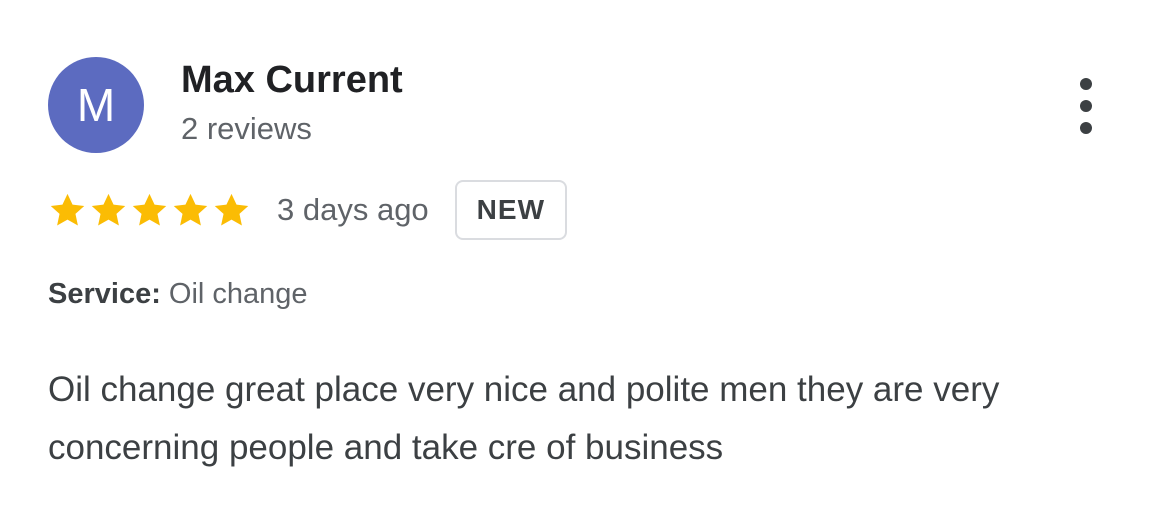  I want to click on reviewer-review-count: 2 reviews, so click(246, 128).